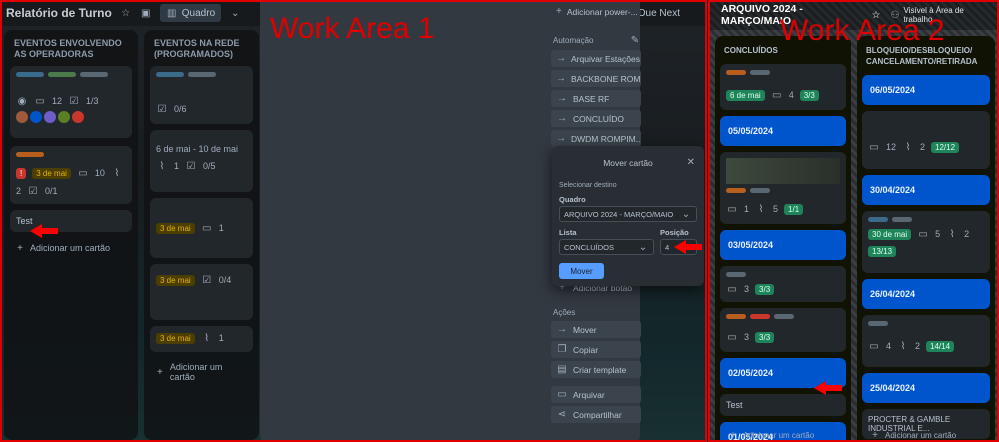 This screenshot has width=999, height=442. What do you see at coordinates (783, 131) in the screenshot?
I see `date-card: 05/05/2024` at bounding box center [783, 131].